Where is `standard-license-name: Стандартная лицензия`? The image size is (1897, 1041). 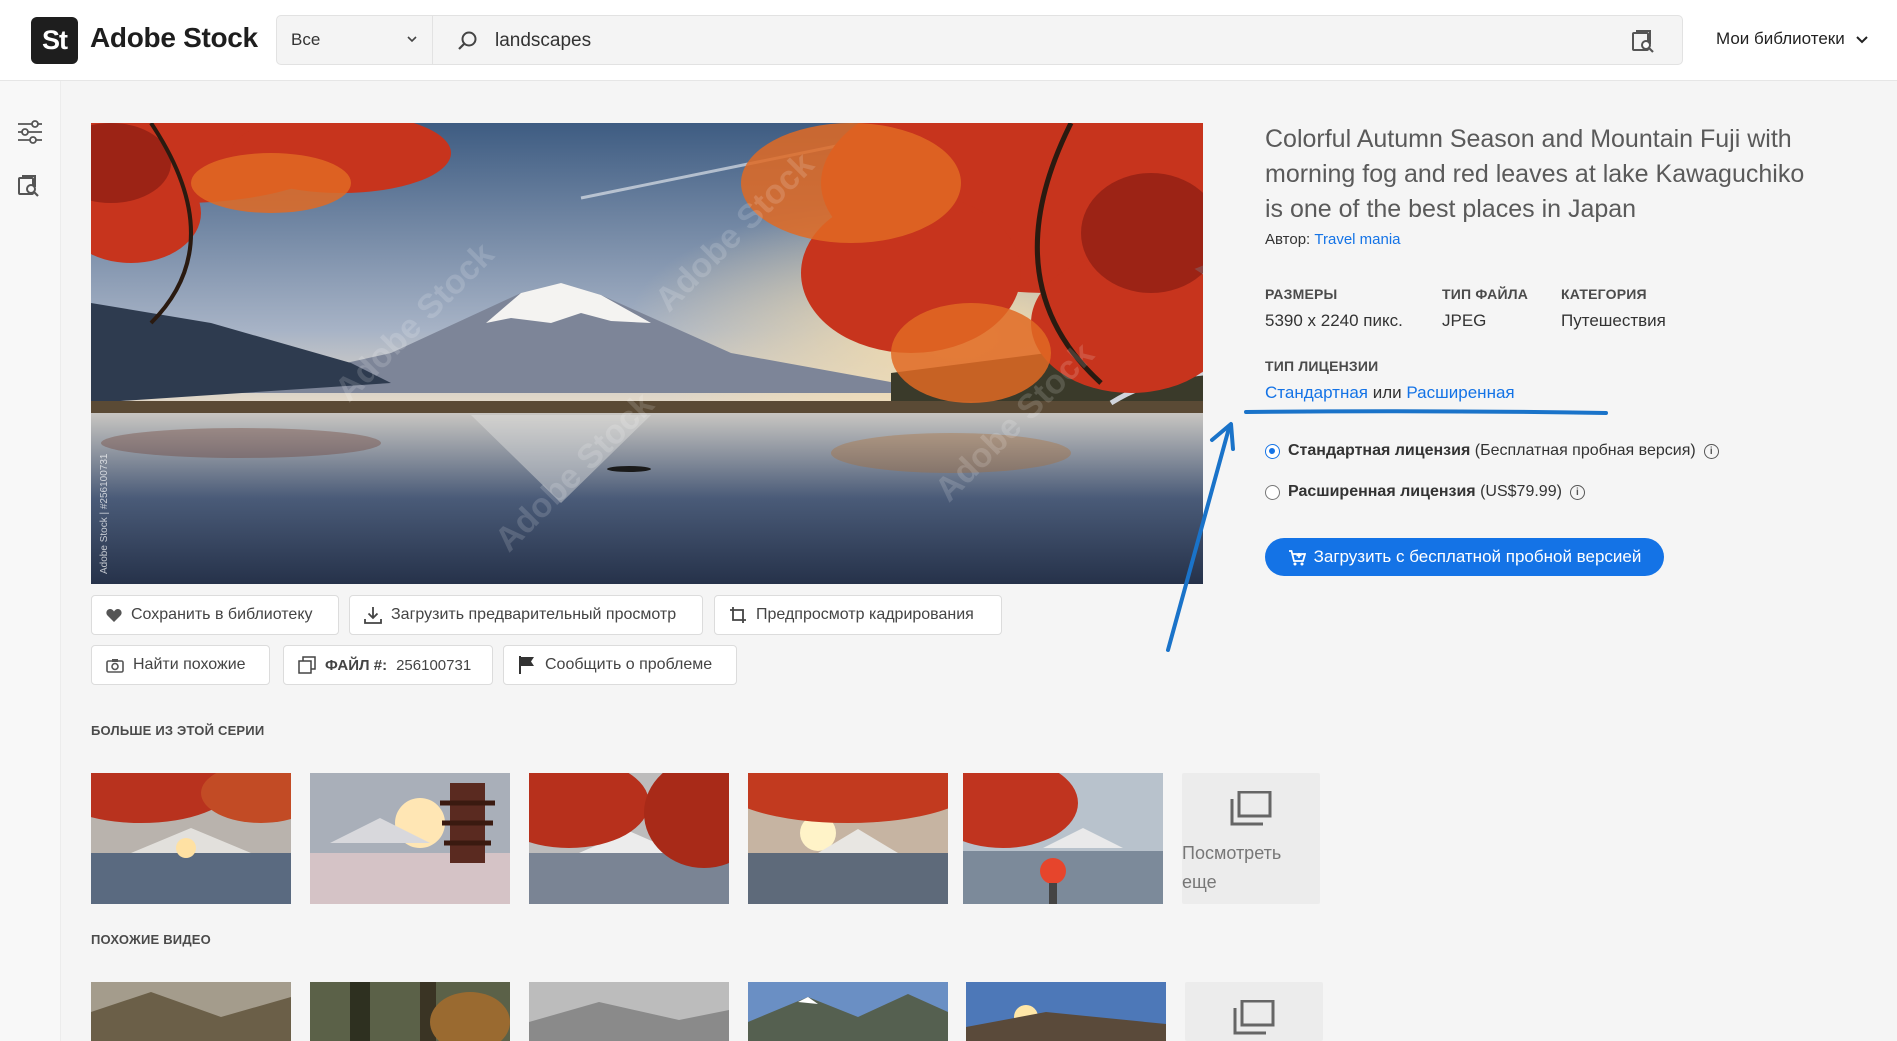 standard-license-name: Стандартная лицензия is located at coordinates (1379, 450).